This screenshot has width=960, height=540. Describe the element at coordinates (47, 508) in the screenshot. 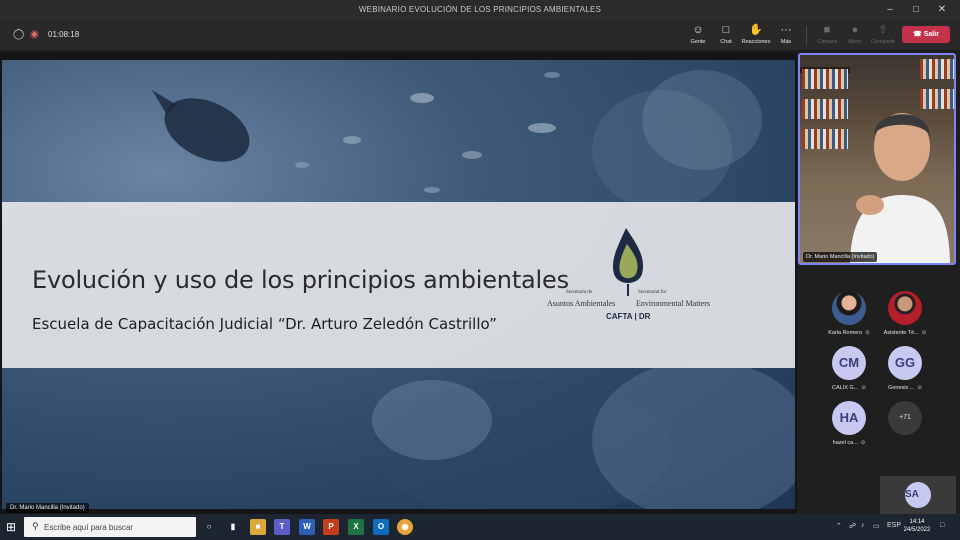

I see `presenter-name-tag: Dr. Mario Mancilla (Invitado)` at that location.